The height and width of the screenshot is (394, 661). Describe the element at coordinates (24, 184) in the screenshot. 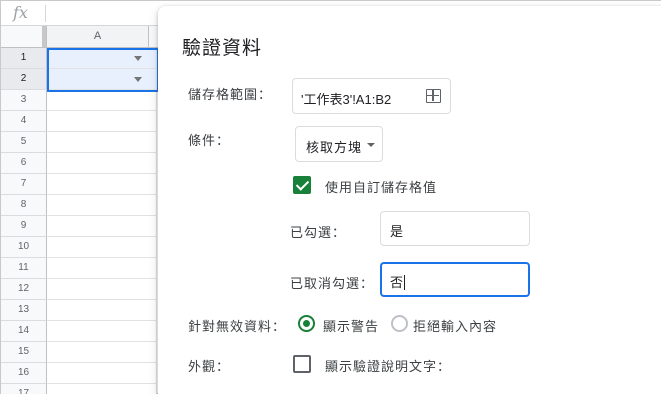

I see `row-header: 7` at that location.